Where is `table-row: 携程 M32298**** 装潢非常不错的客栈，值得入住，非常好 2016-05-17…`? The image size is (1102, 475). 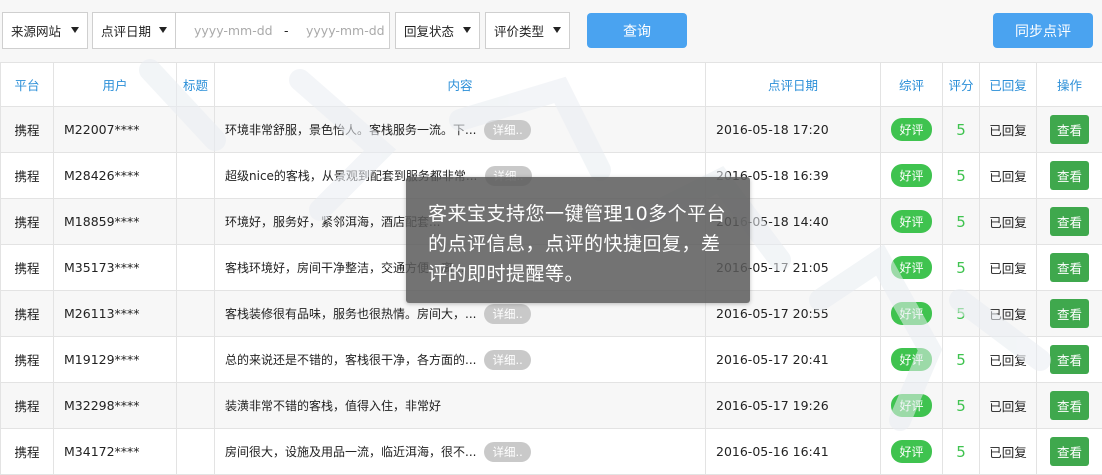 table-row: 携程 M32298**** 装潢非常不错的客栈，值得入住，非常好 2016-05-17… is located at coordinates (551, 405).